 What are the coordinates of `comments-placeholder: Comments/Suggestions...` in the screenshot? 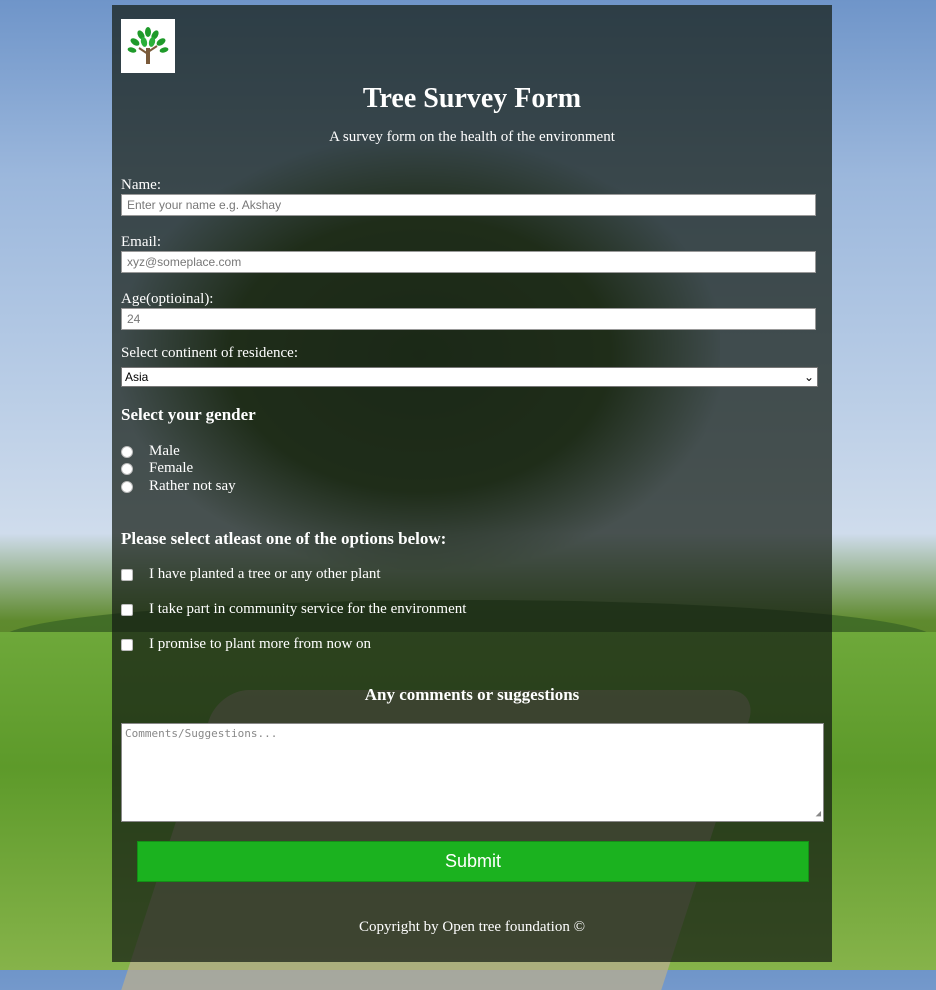 It's located at (201, 733).